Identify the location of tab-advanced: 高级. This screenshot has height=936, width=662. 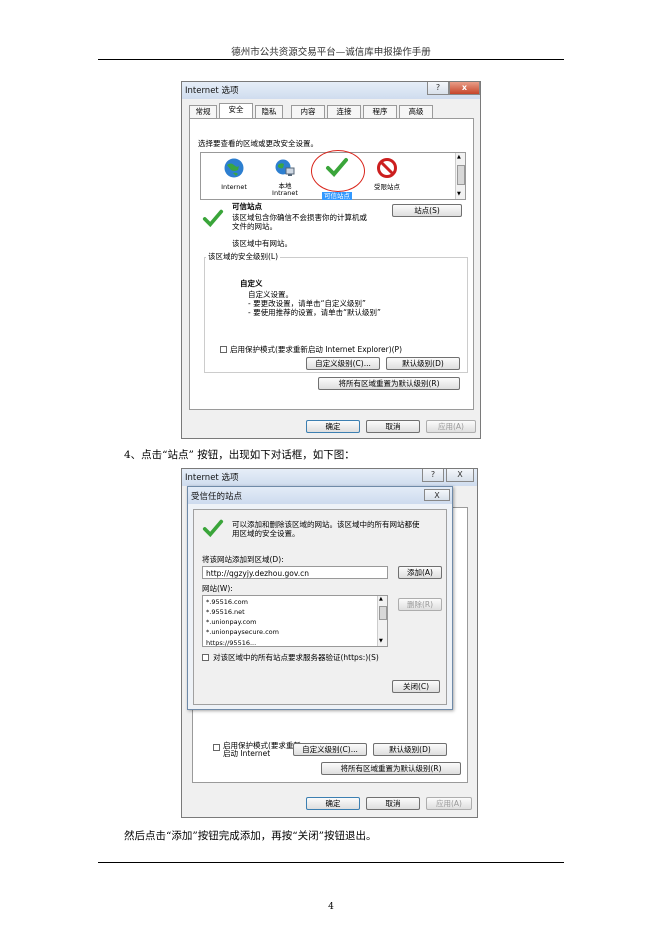
(416, 111).